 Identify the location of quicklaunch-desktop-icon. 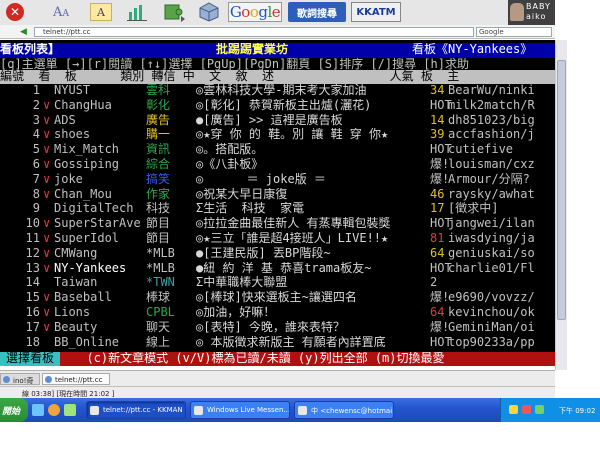
(70, 410).